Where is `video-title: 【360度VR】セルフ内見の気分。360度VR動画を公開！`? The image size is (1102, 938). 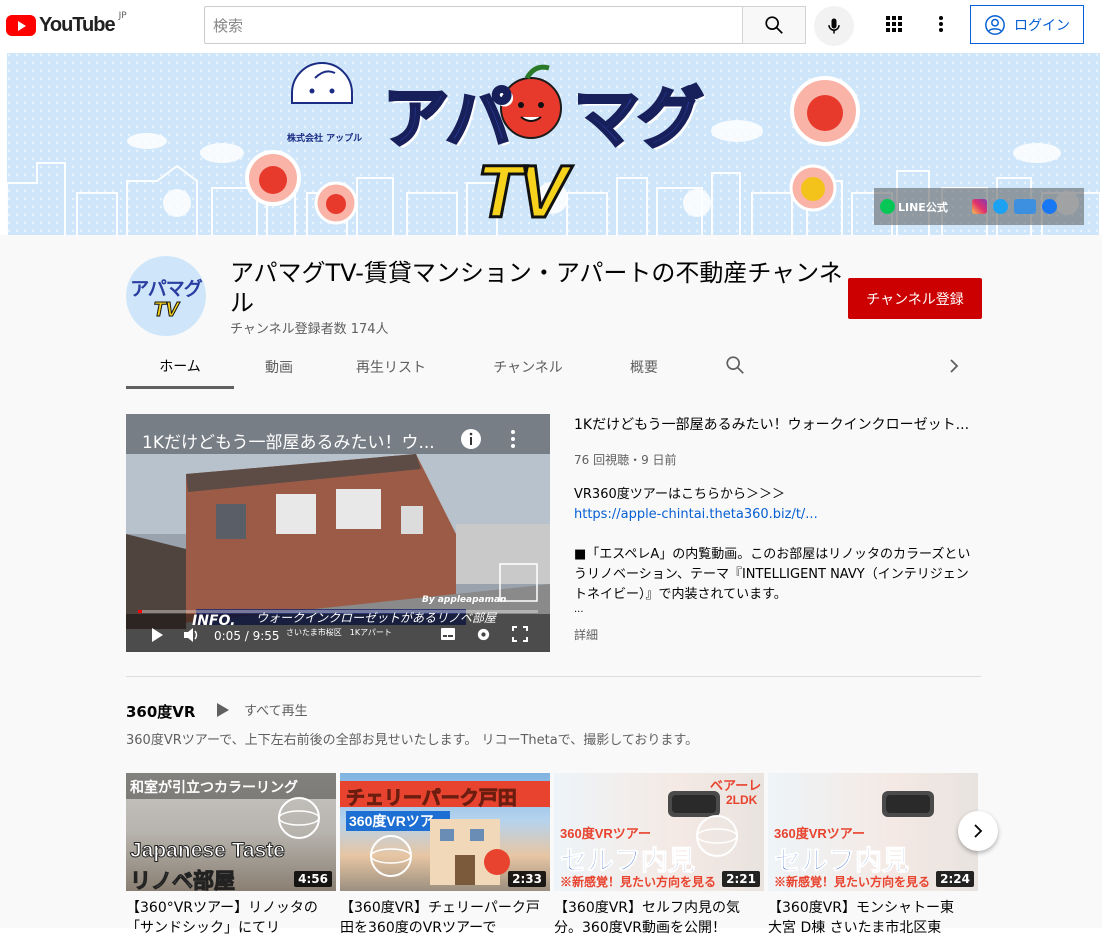
video-title: 【360度VR】セルフ内見の気分。360度VR動画を公開！ is located at coordinates (654, 918).